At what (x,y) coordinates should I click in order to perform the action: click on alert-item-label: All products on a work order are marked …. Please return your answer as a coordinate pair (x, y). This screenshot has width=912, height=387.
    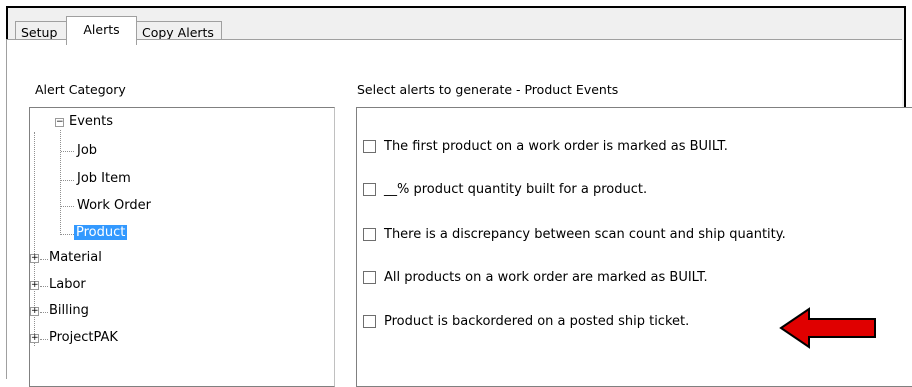
    Looking at the image, I should click on (546, 277).